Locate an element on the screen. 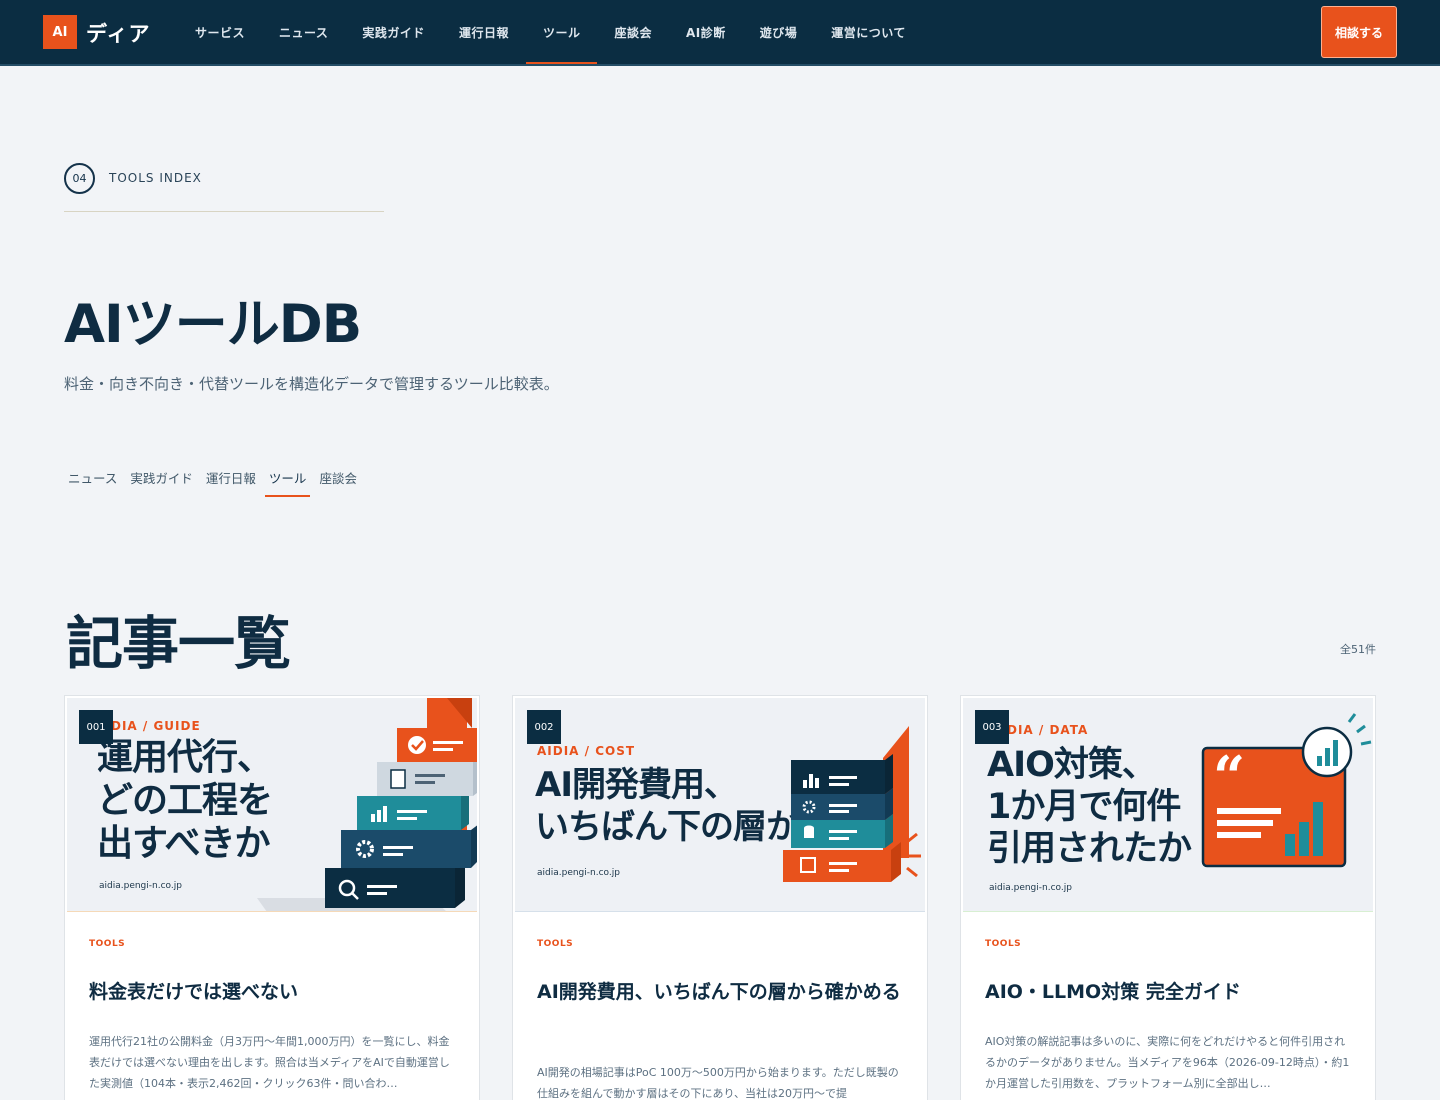 The height and width of the screenshot is (1100, 1440). subnav-item-tools: ツール is located at coordinates (287, 479).